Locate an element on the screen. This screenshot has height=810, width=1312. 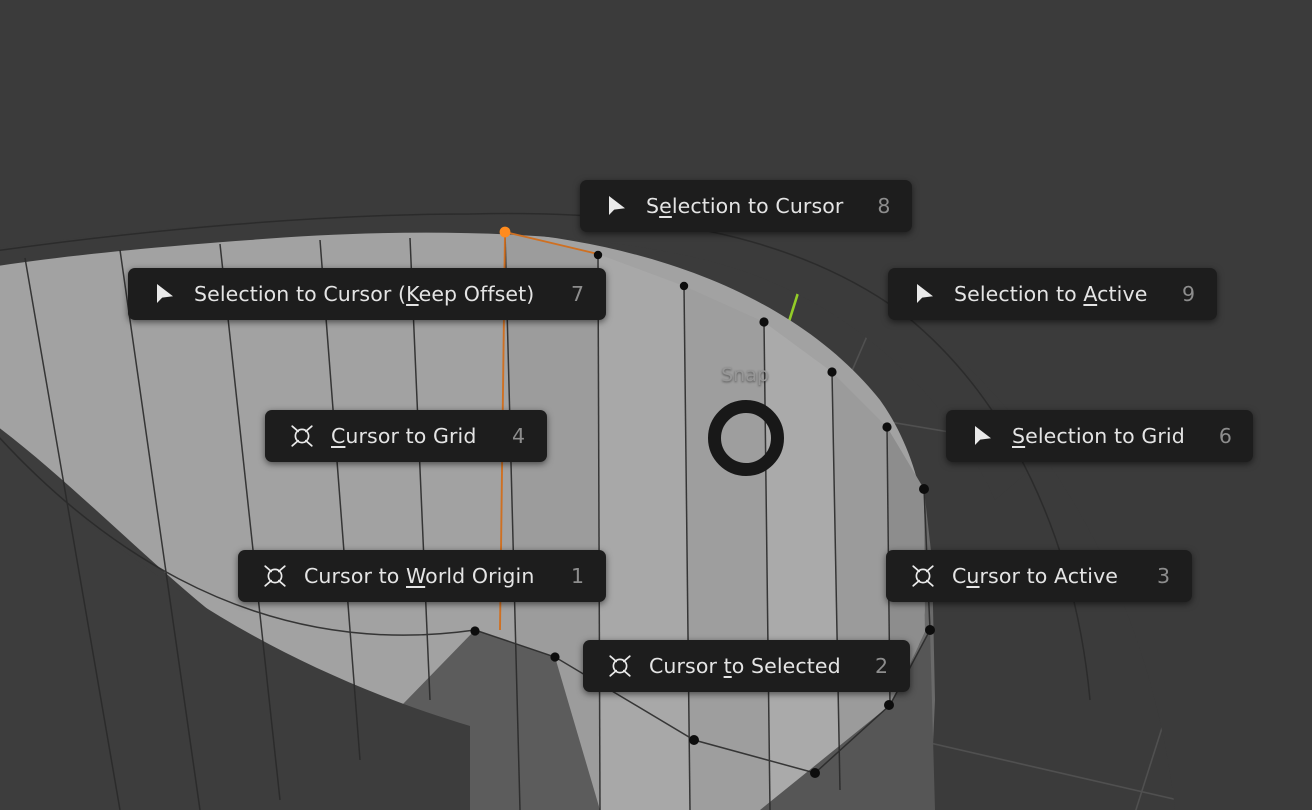
pie-item-cursor-to-grid: Cursor to Grid 4 is located at coordinates (406, 436).